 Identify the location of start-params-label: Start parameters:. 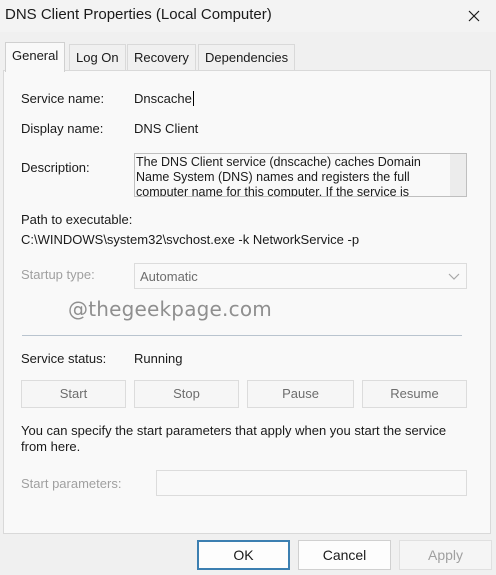
(71, 483).